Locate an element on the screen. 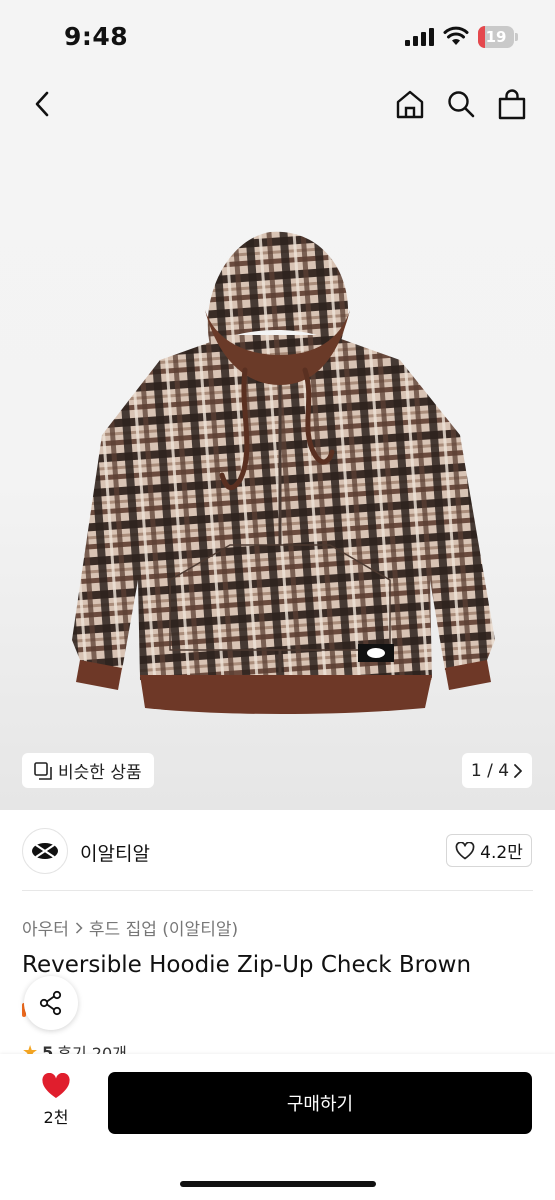  breadcrumb: 아우터 후드 집업 (이알티알) is located at coordinates (130, 927).